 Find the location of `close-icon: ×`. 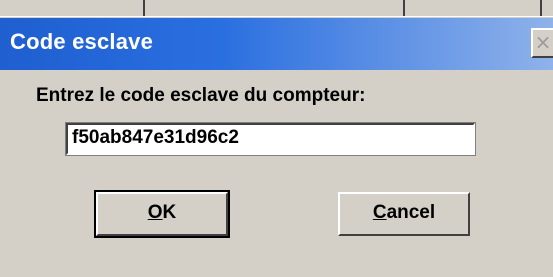

close-icon: × is located at coordinates (543, 42).